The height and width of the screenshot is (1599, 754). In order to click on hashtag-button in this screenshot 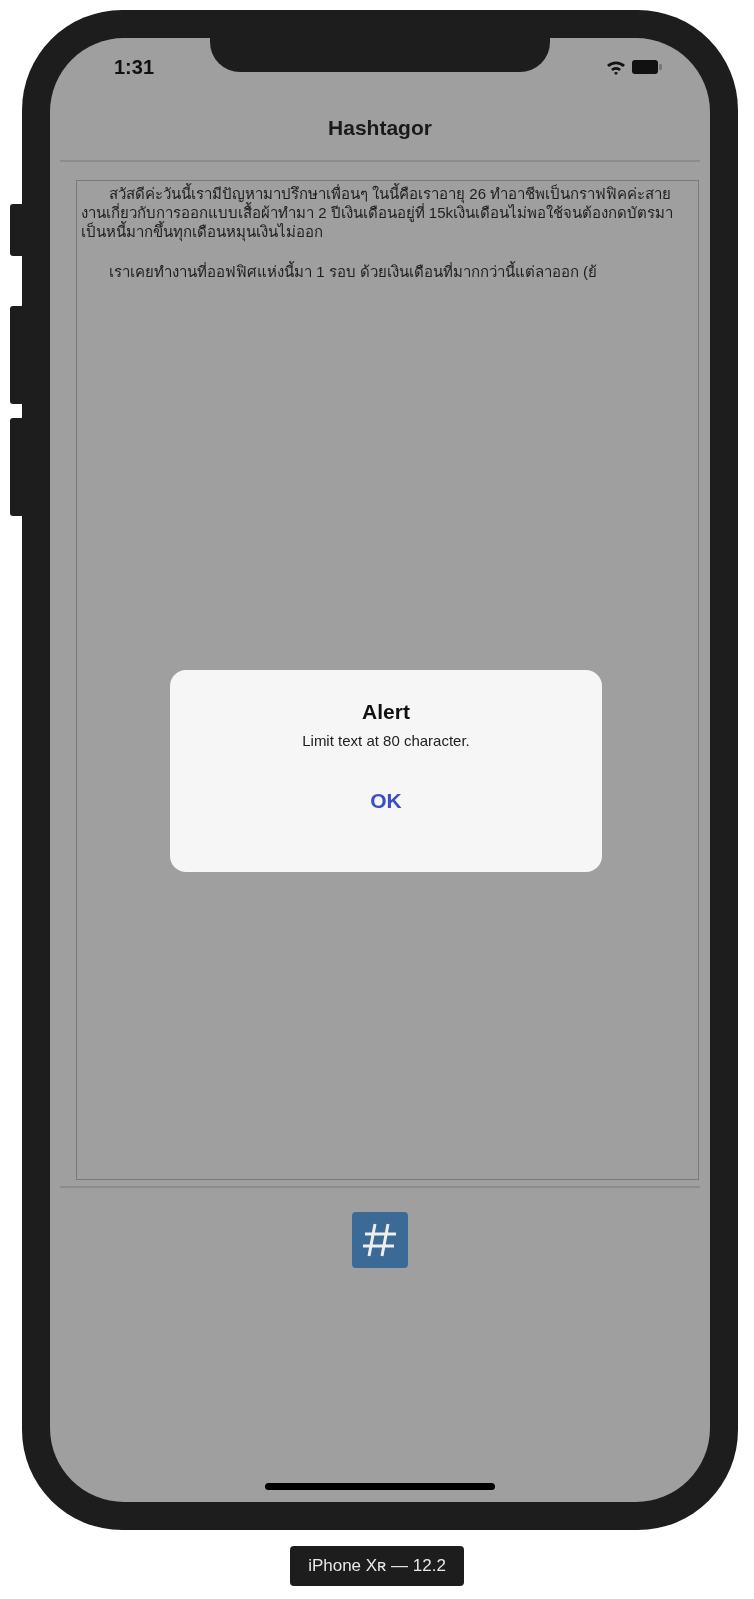, I will do `click(380, 1240)`.